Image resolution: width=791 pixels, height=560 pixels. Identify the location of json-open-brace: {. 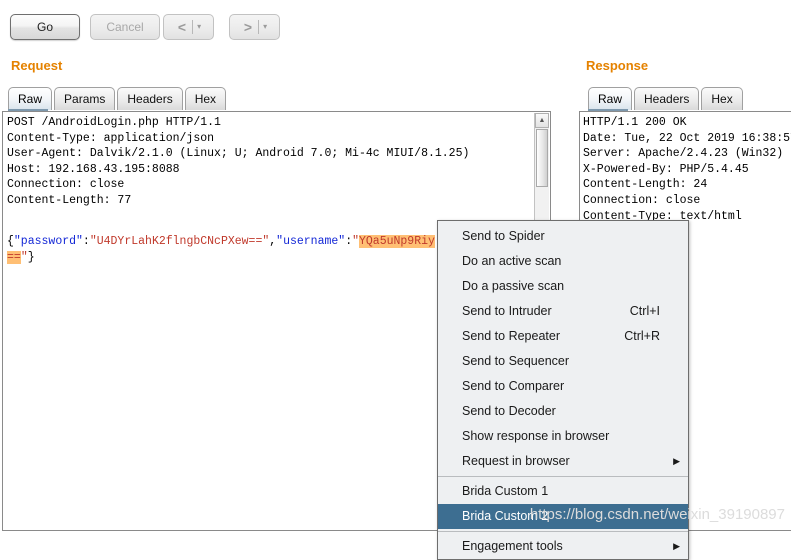
(10, 241).